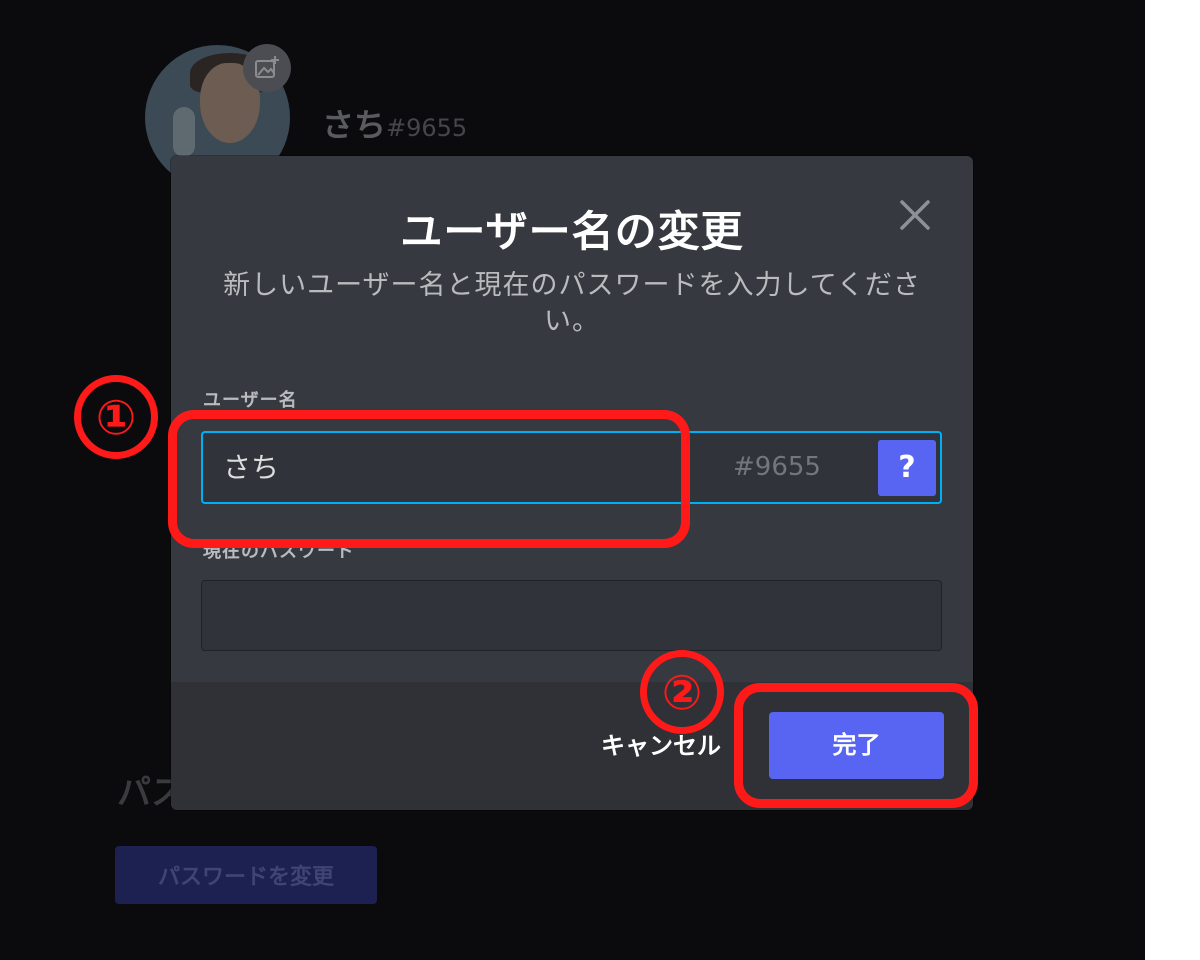  I want to click on close-icon, so click(915, 215).